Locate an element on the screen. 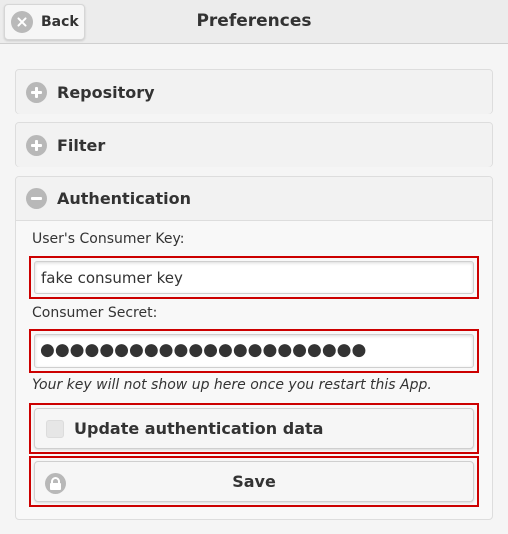 The width and height of the screenshot is (508, 534). consumer-secret-input: ●●●●●●●●●●●●●●●●●●●●●● is located at coordinates (254, 351).